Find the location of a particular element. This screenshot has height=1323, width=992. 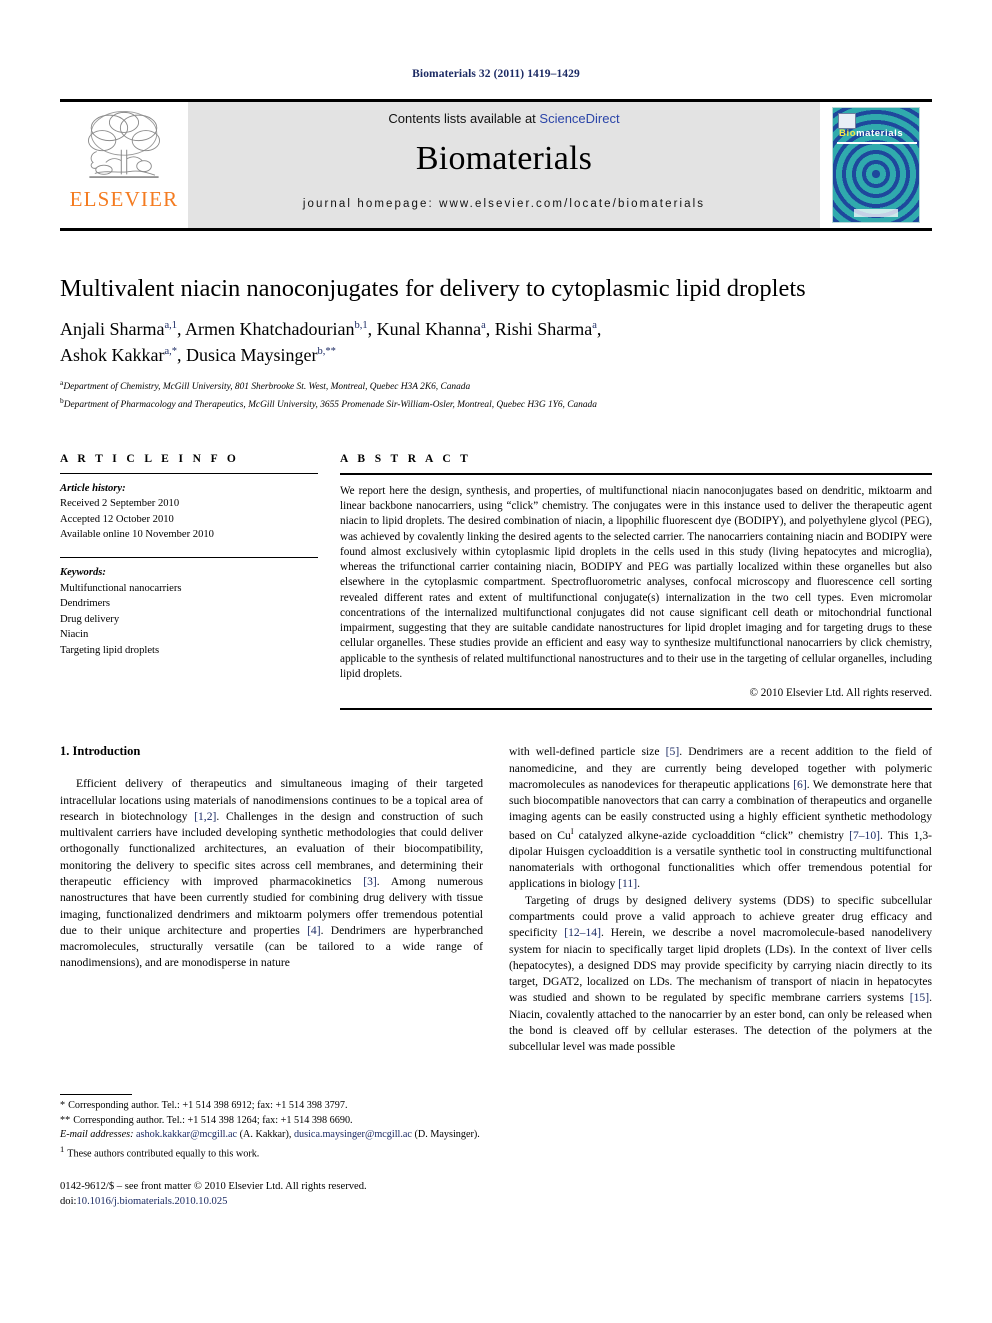

journal-title: Biomaterials is located at coordinates (504, 158).